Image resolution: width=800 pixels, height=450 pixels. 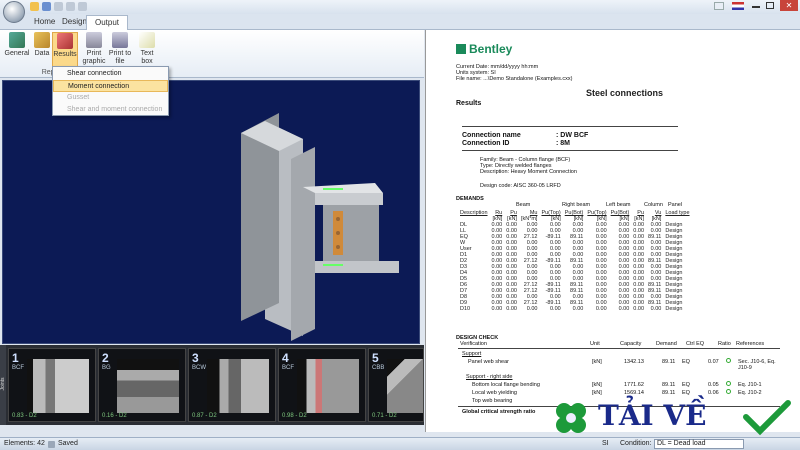 I want to click on beam-web, so click(x=351, y=233).